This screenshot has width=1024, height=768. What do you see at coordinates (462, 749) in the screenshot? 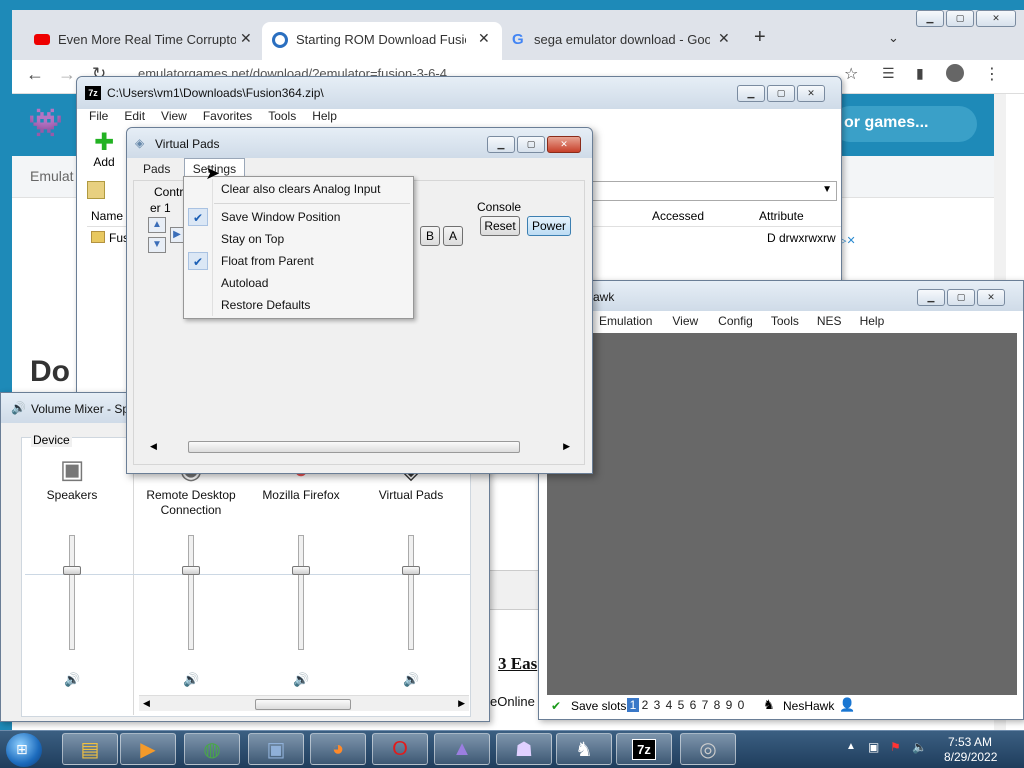
I see `app-icon: ▲` at bounding box center [462, 749].